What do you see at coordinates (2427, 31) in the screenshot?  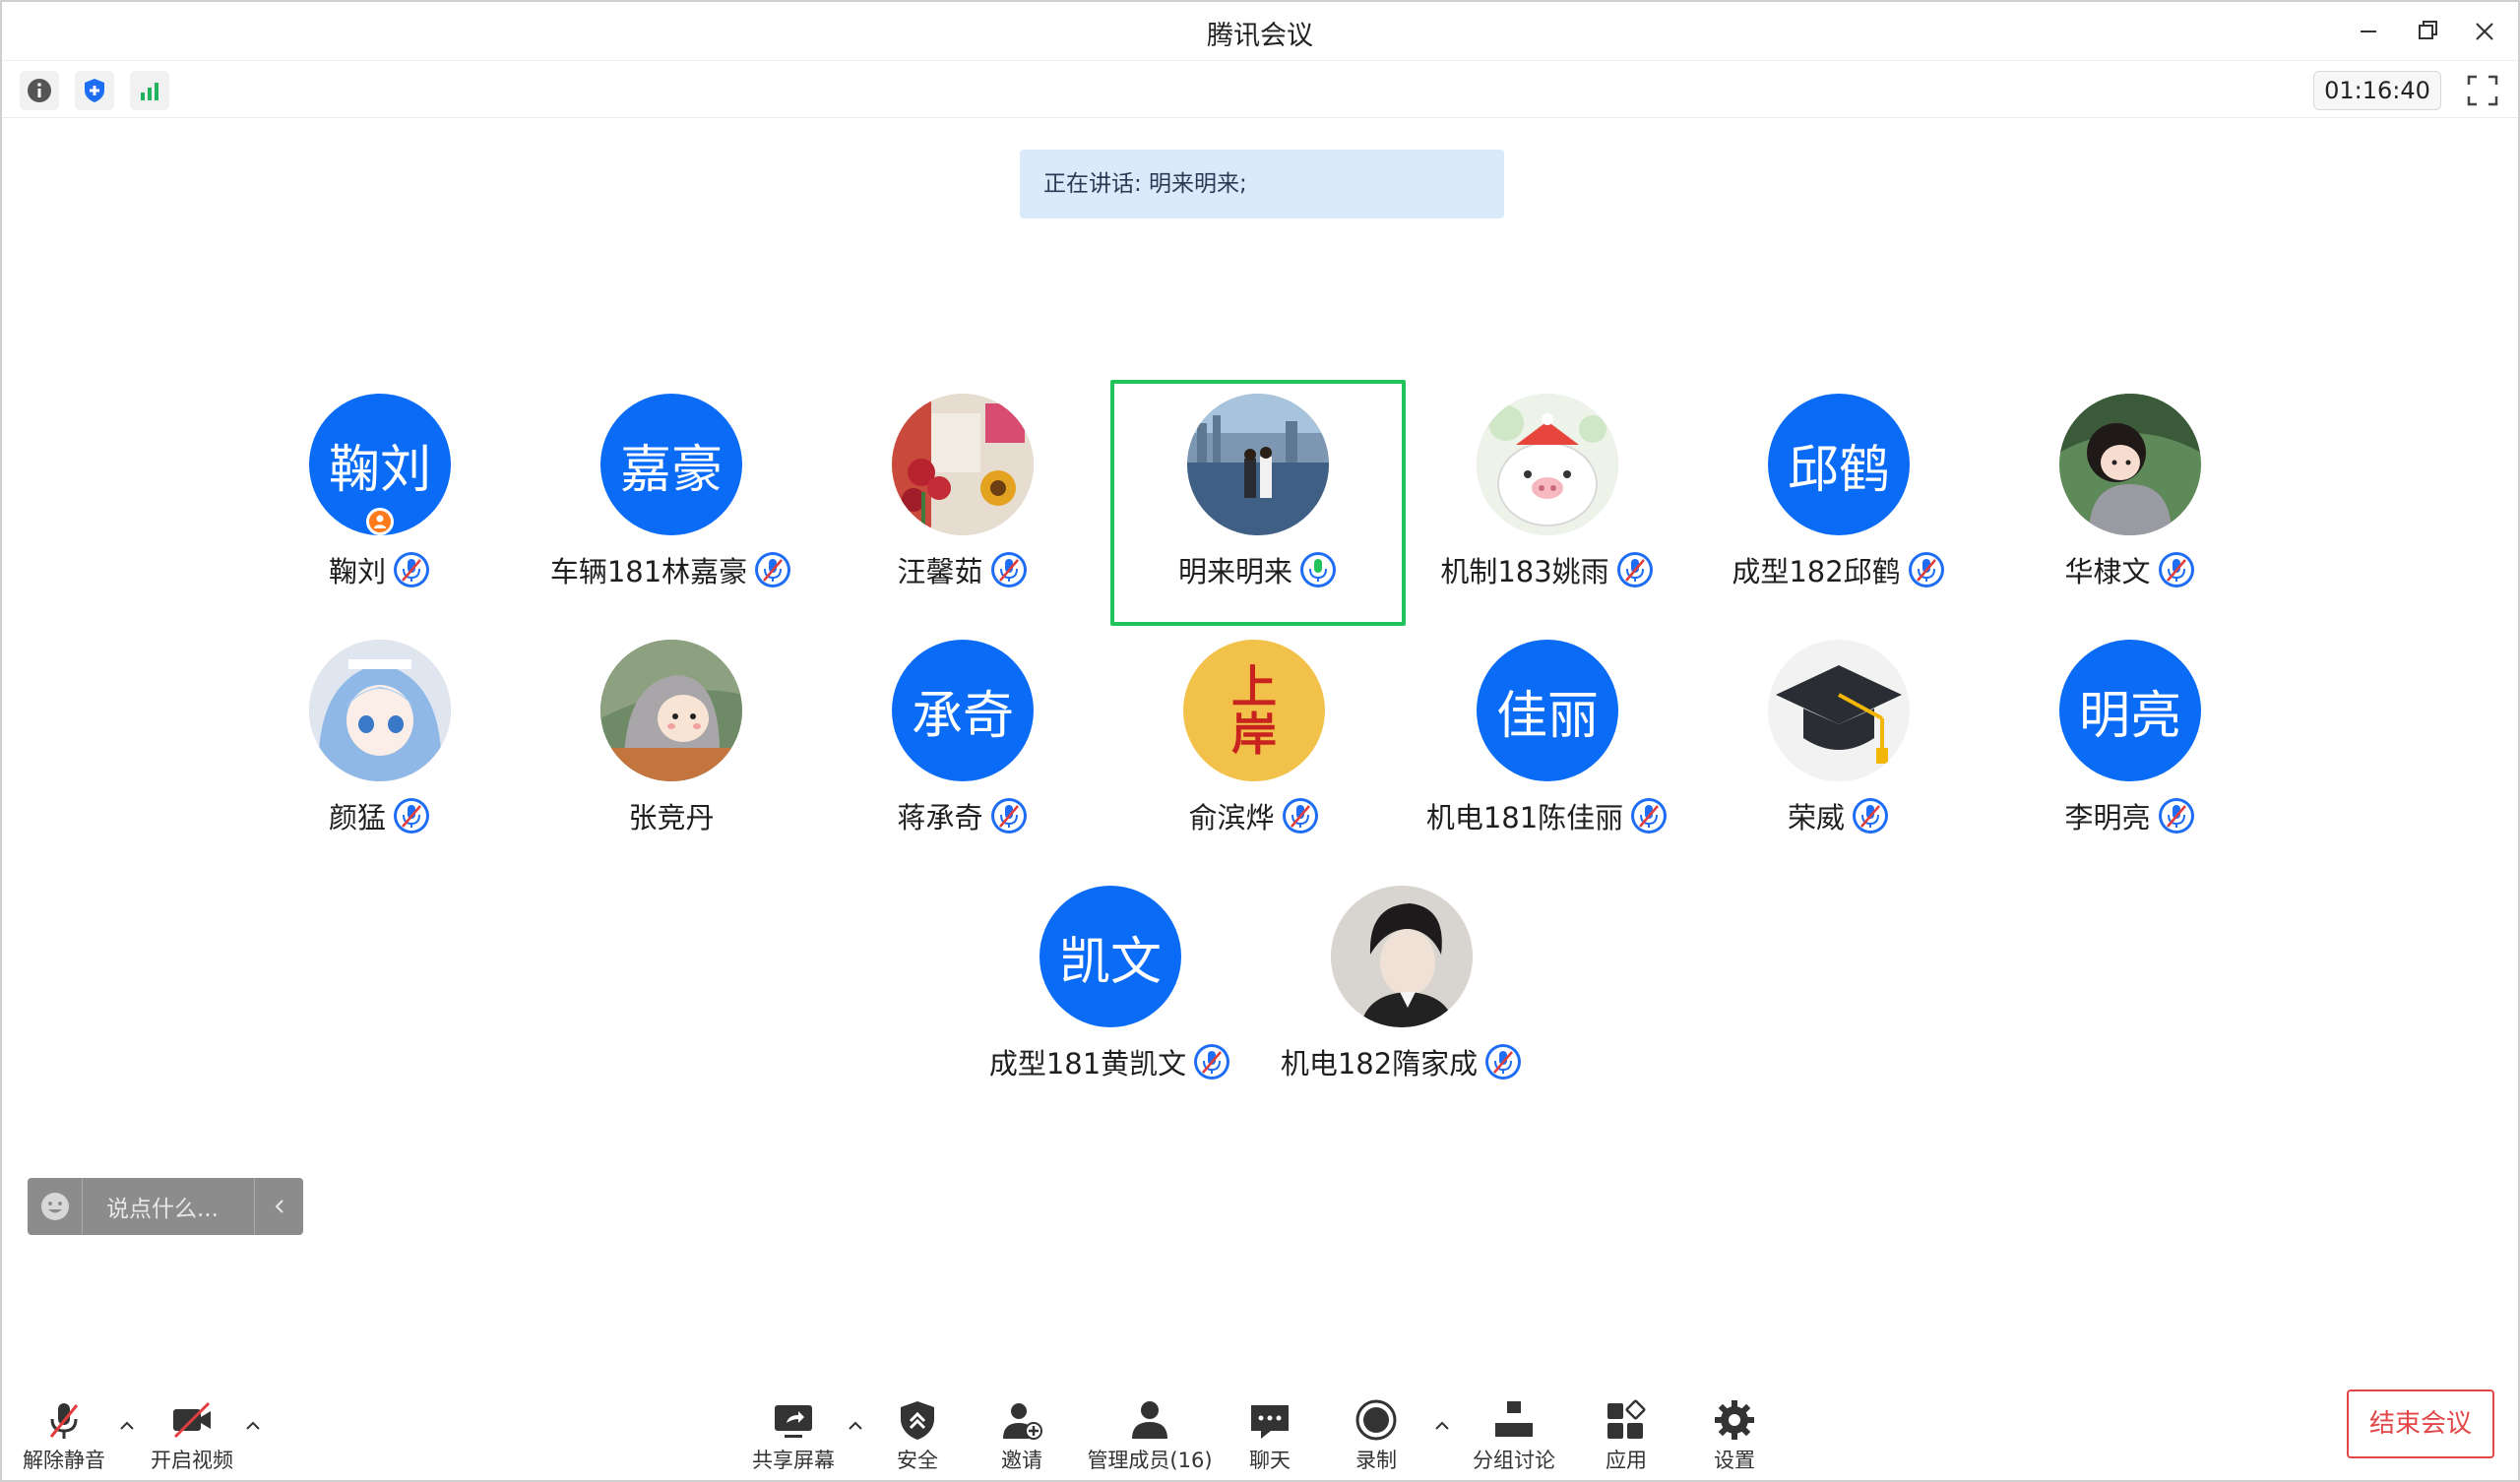 I see `restore-button` at bounding box center [2427, 31].